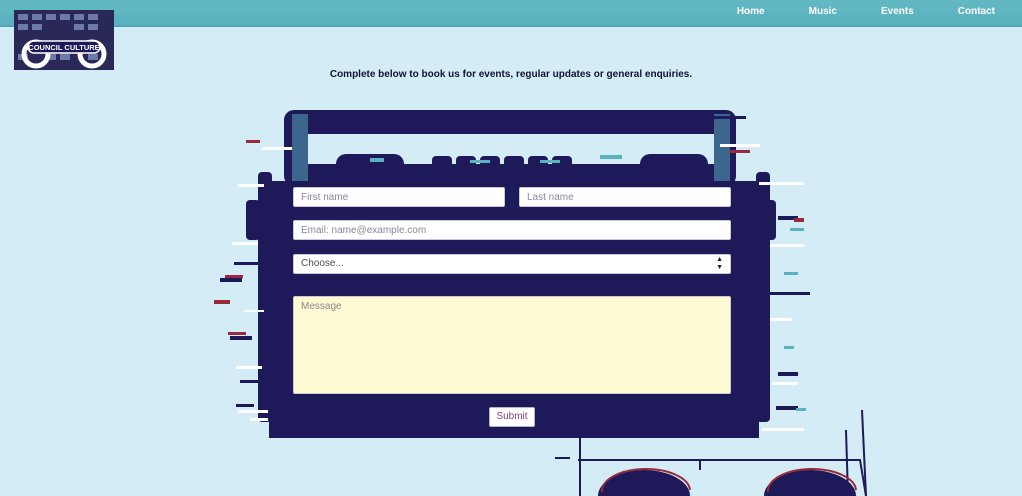 Image resolution: width=1022 pixels, height=496 pixels. What do you see at coordinates (512, 345) in the screenshot?
I see `message-textarea` at bounding box center [512, 345].